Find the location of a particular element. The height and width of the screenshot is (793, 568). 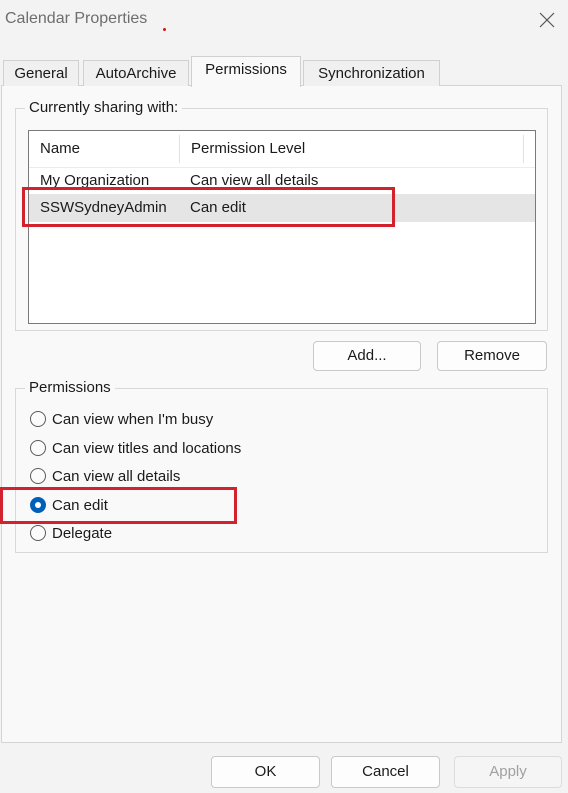

dialog-footer: OK Cancel Apply is located at coordinates (284, 768).